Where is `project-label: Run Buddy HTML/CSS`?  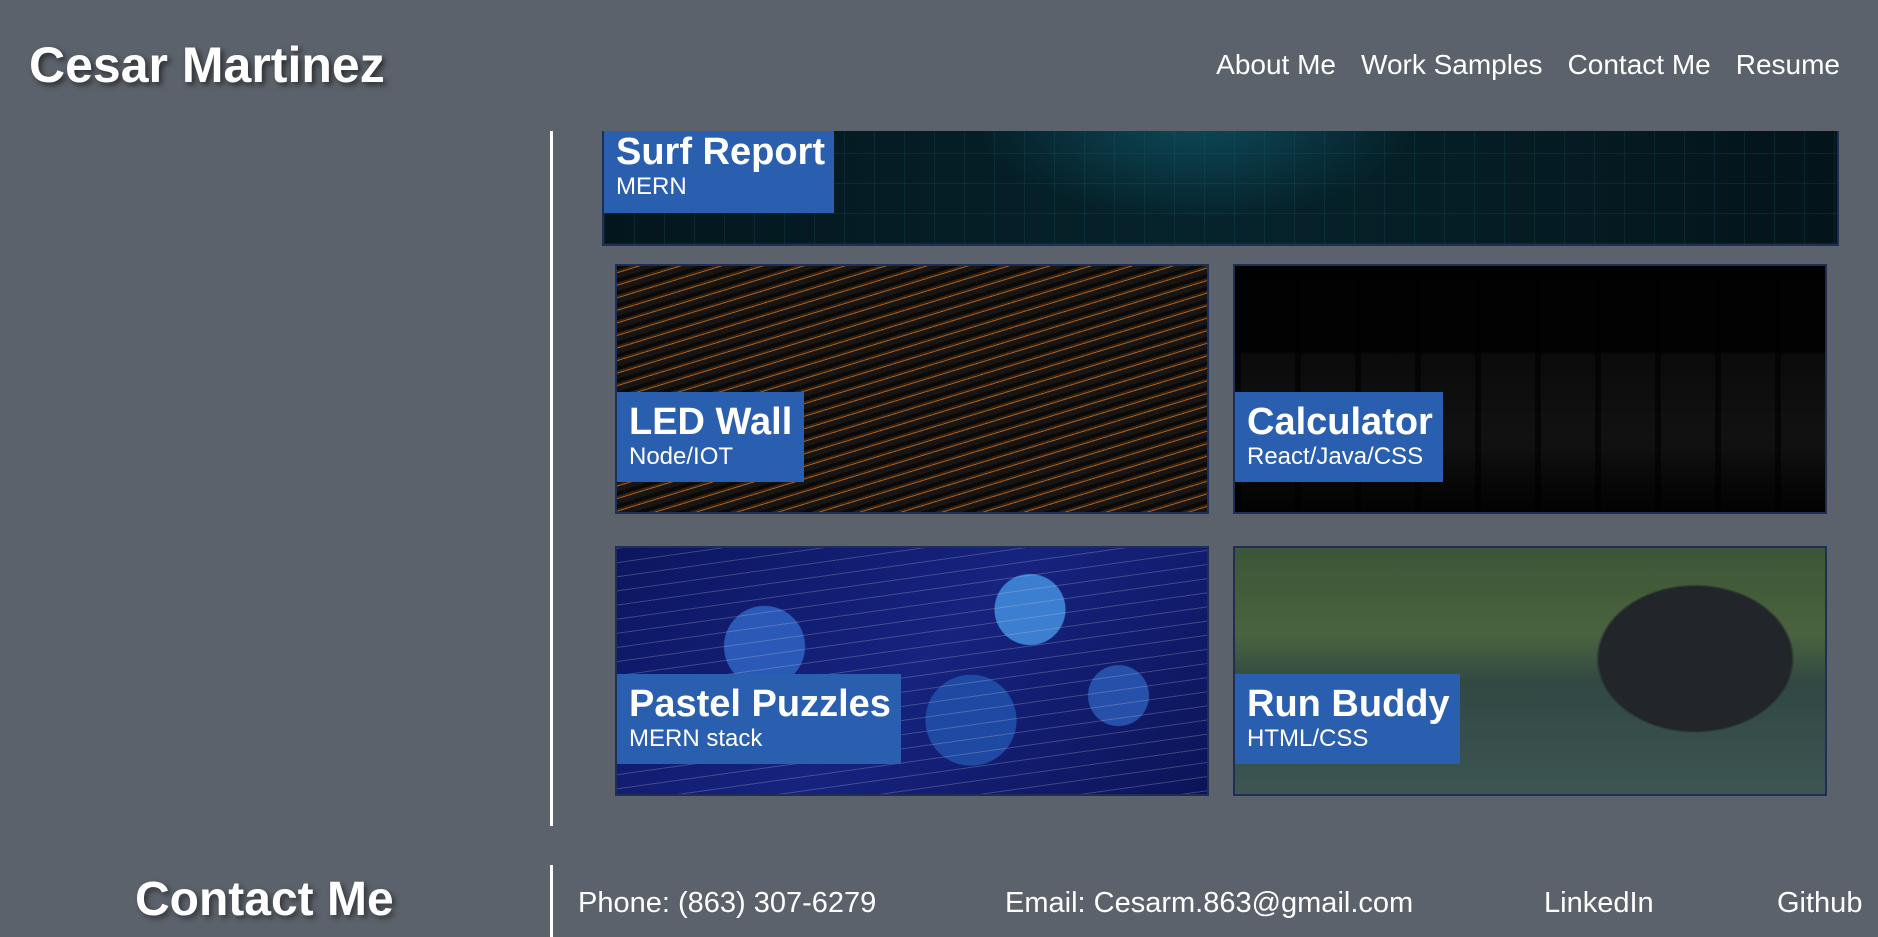
project-label: Run Buddy HTML/CSS is located at coordinates (1347, 719).